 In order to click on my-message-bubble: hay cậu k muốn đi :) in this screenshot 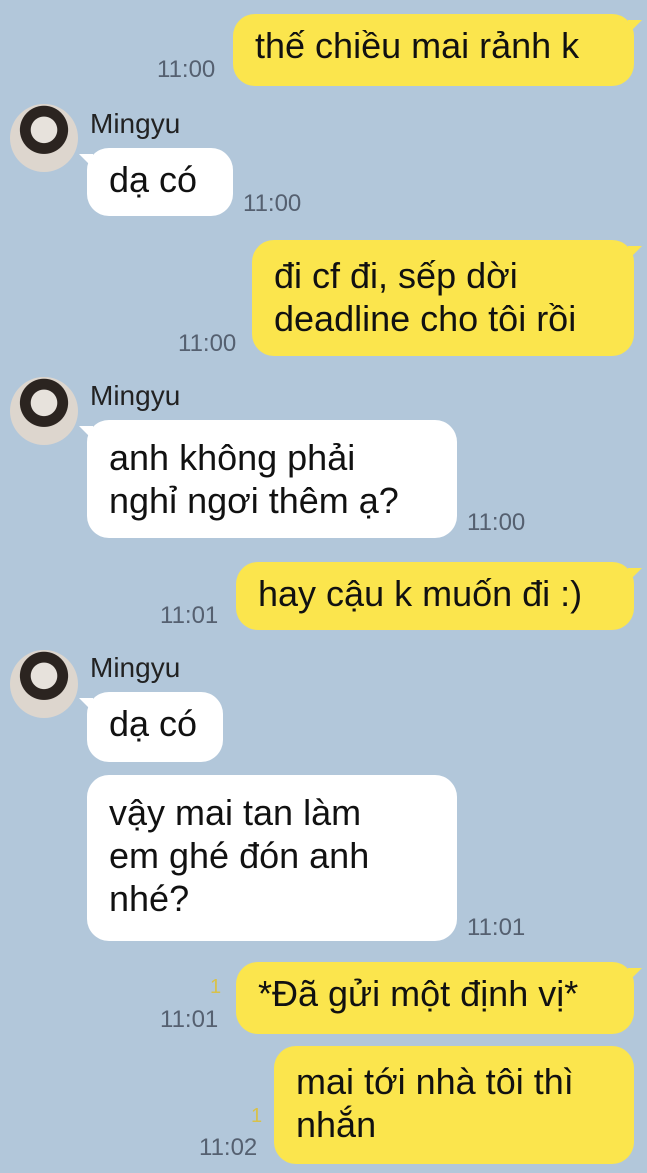, I will do `click(439, 596)`.